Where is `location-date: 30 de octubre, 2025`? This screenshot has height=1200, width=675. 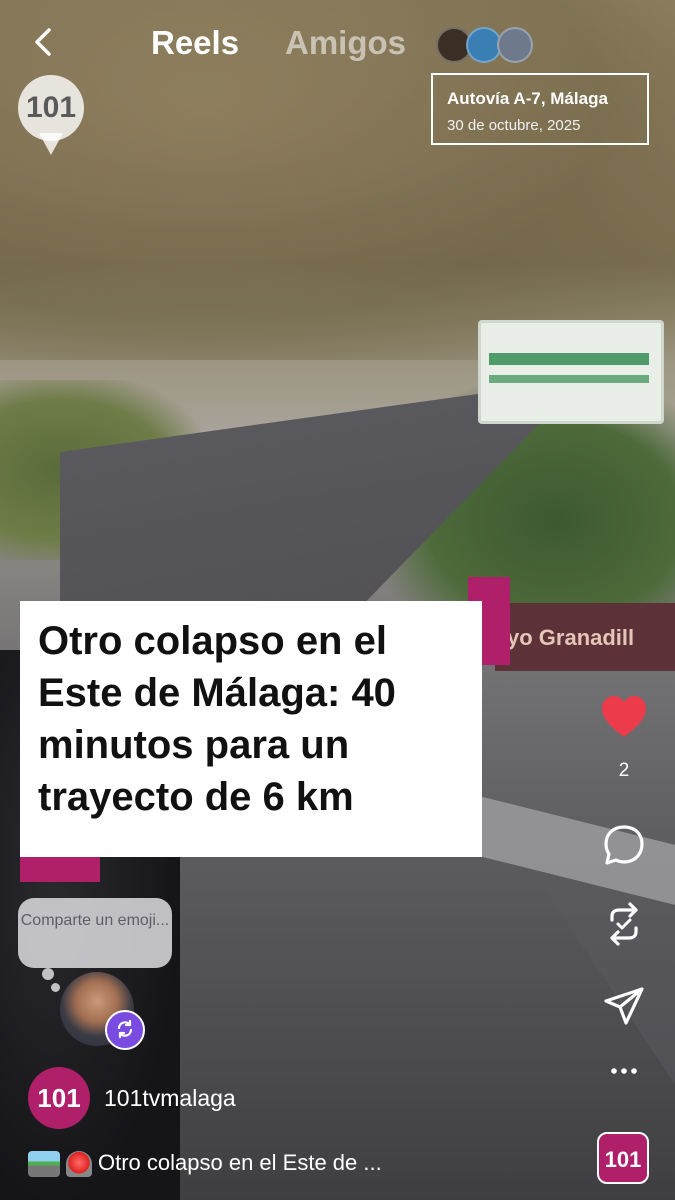
location-date: 30 de octubre, 2025 is located at coordinates (514, 125).